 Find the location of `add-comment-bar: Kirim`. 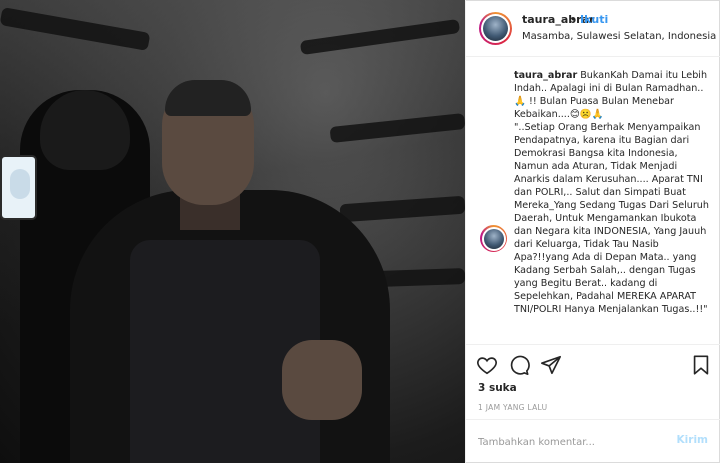

add-comment-bar: Kirim is located at coordinates (592, 441).